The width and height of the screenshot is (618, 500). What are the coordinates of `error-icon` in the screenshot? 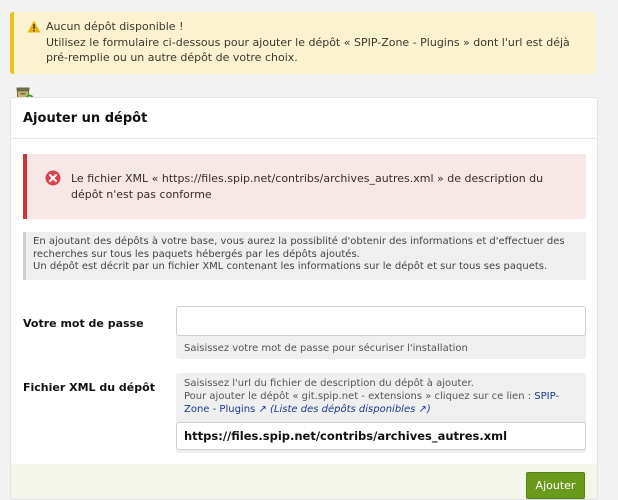 It's located at (53, 178).